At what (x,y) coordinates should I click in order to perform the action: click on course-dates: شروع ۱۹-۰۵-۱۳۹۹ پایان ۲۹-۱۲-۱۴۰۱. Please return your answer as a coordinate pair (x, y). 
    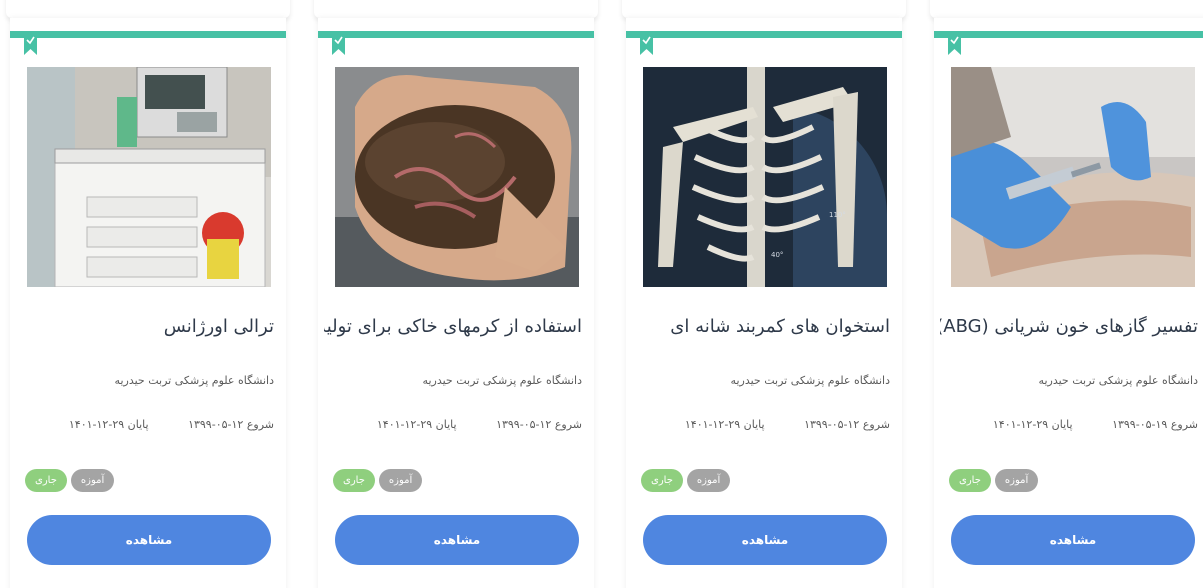
    Looking at the image, I should click on (1069, 424).